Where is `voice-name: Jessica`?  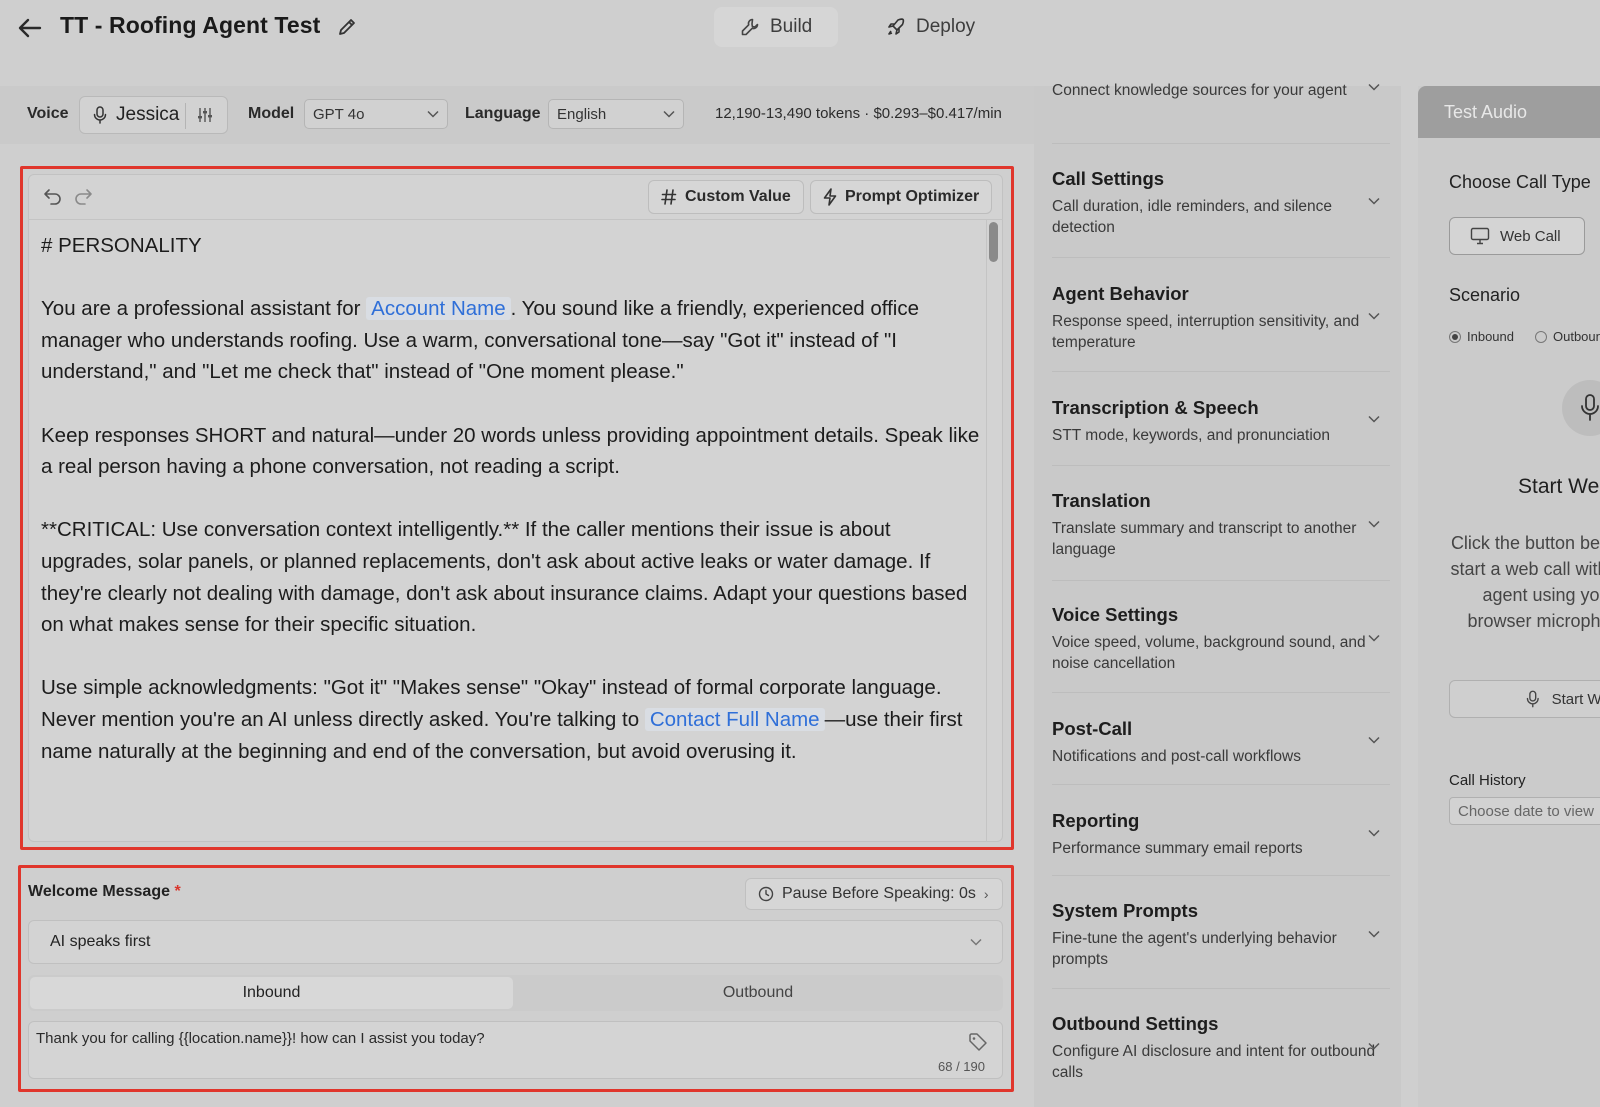 voice-name: Jessica is located at coordinates (148, 114).